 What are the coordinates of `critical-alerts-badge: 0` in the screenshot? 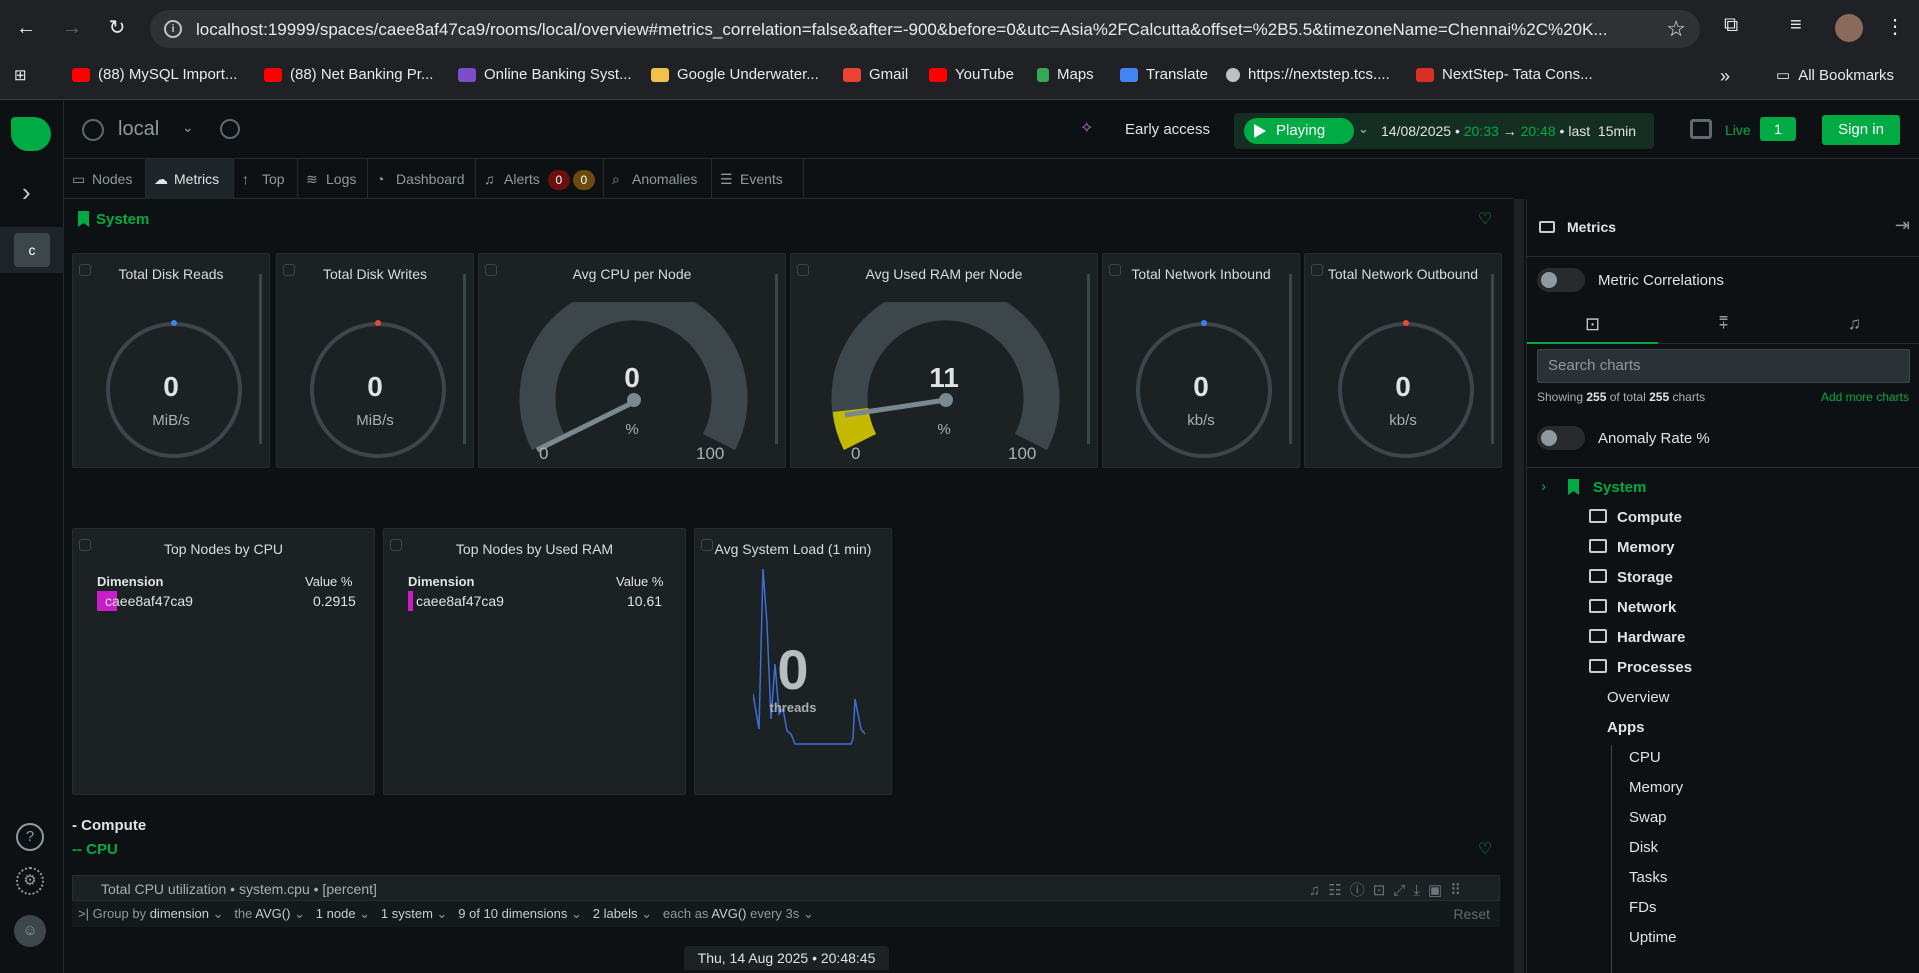 It's located at (558, 180).